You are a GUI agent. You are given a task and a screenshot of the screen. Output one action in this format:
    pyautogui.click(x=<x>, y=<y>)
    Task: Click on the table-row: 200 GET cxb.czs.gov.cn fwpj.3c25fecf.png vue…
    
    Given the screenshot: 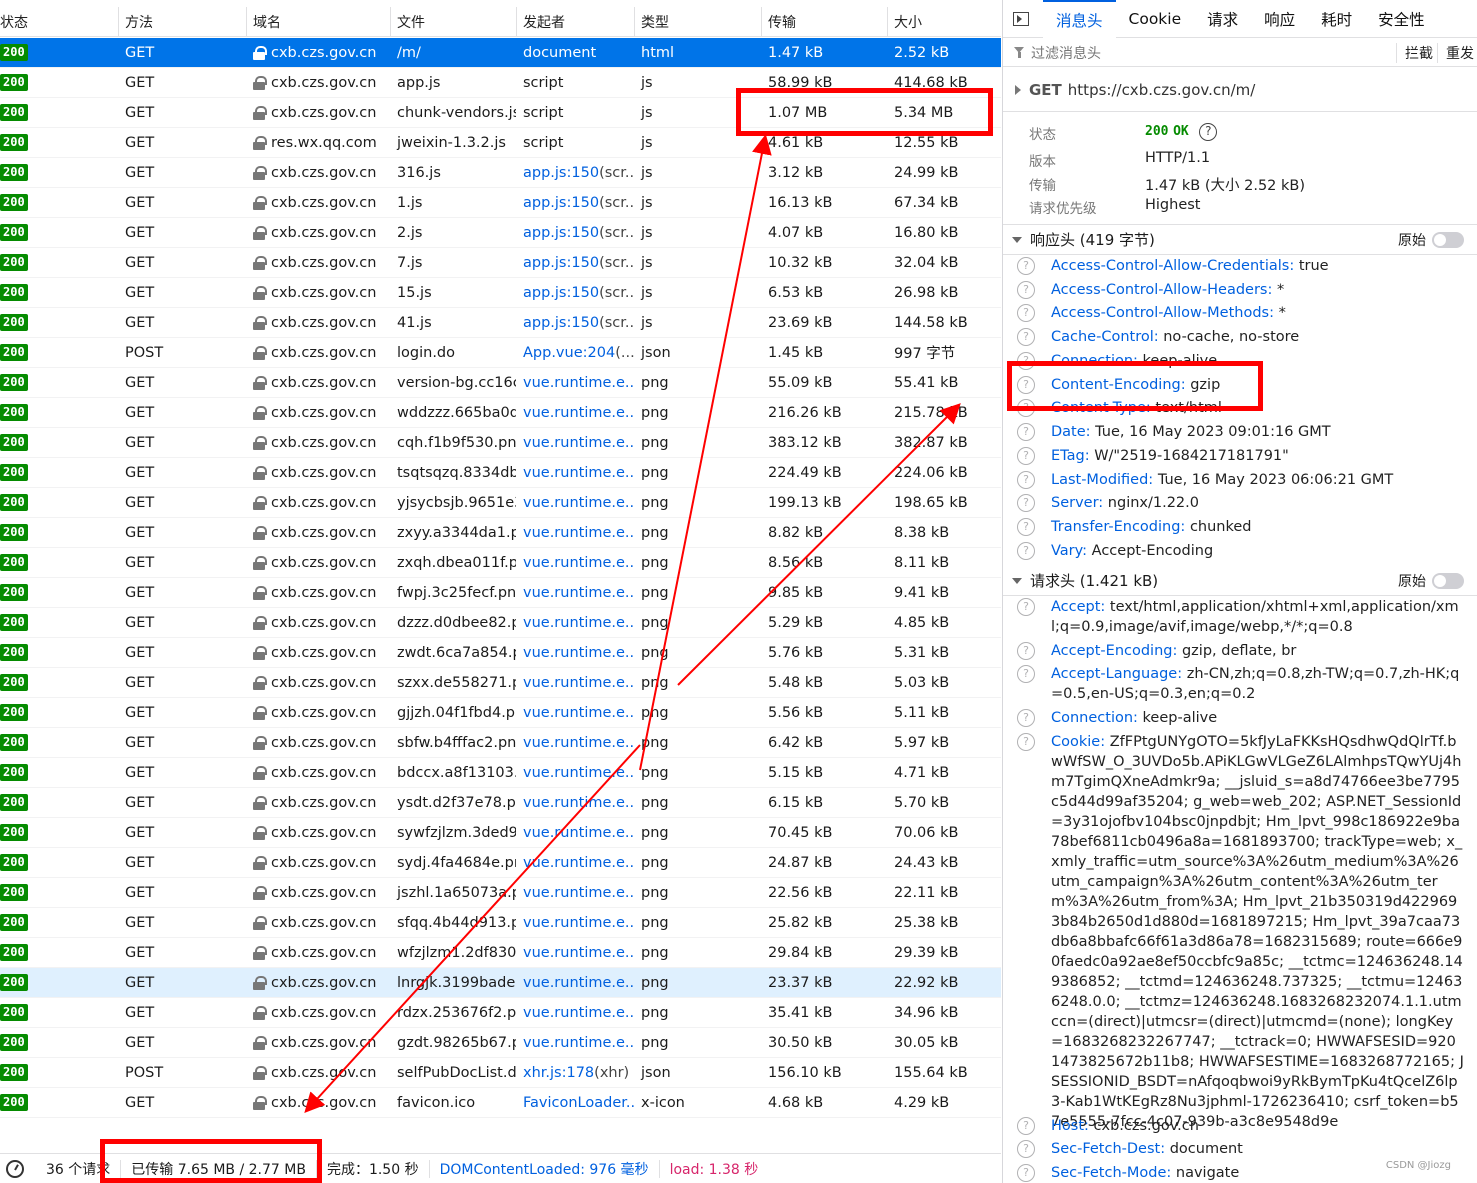 What is the action you would take?
    pyautogui.click(x=500, y=593)
    